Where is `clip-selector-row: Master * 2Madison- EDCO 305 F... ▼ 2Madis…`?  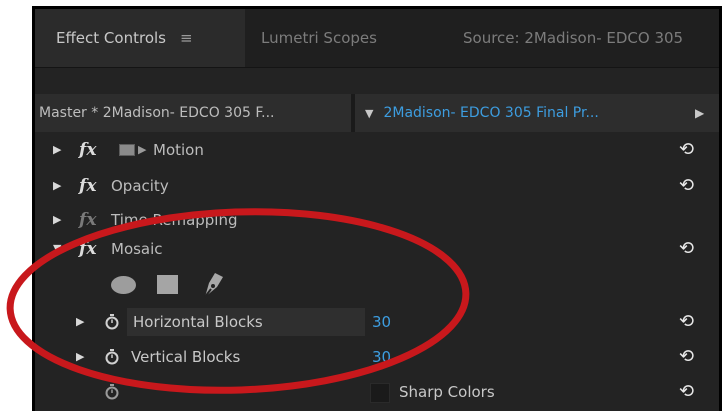
clip-selector-row: Master * 2Madison- EDCO 305 F... ▼ 2Madis… is located at coordinates (377, 113).